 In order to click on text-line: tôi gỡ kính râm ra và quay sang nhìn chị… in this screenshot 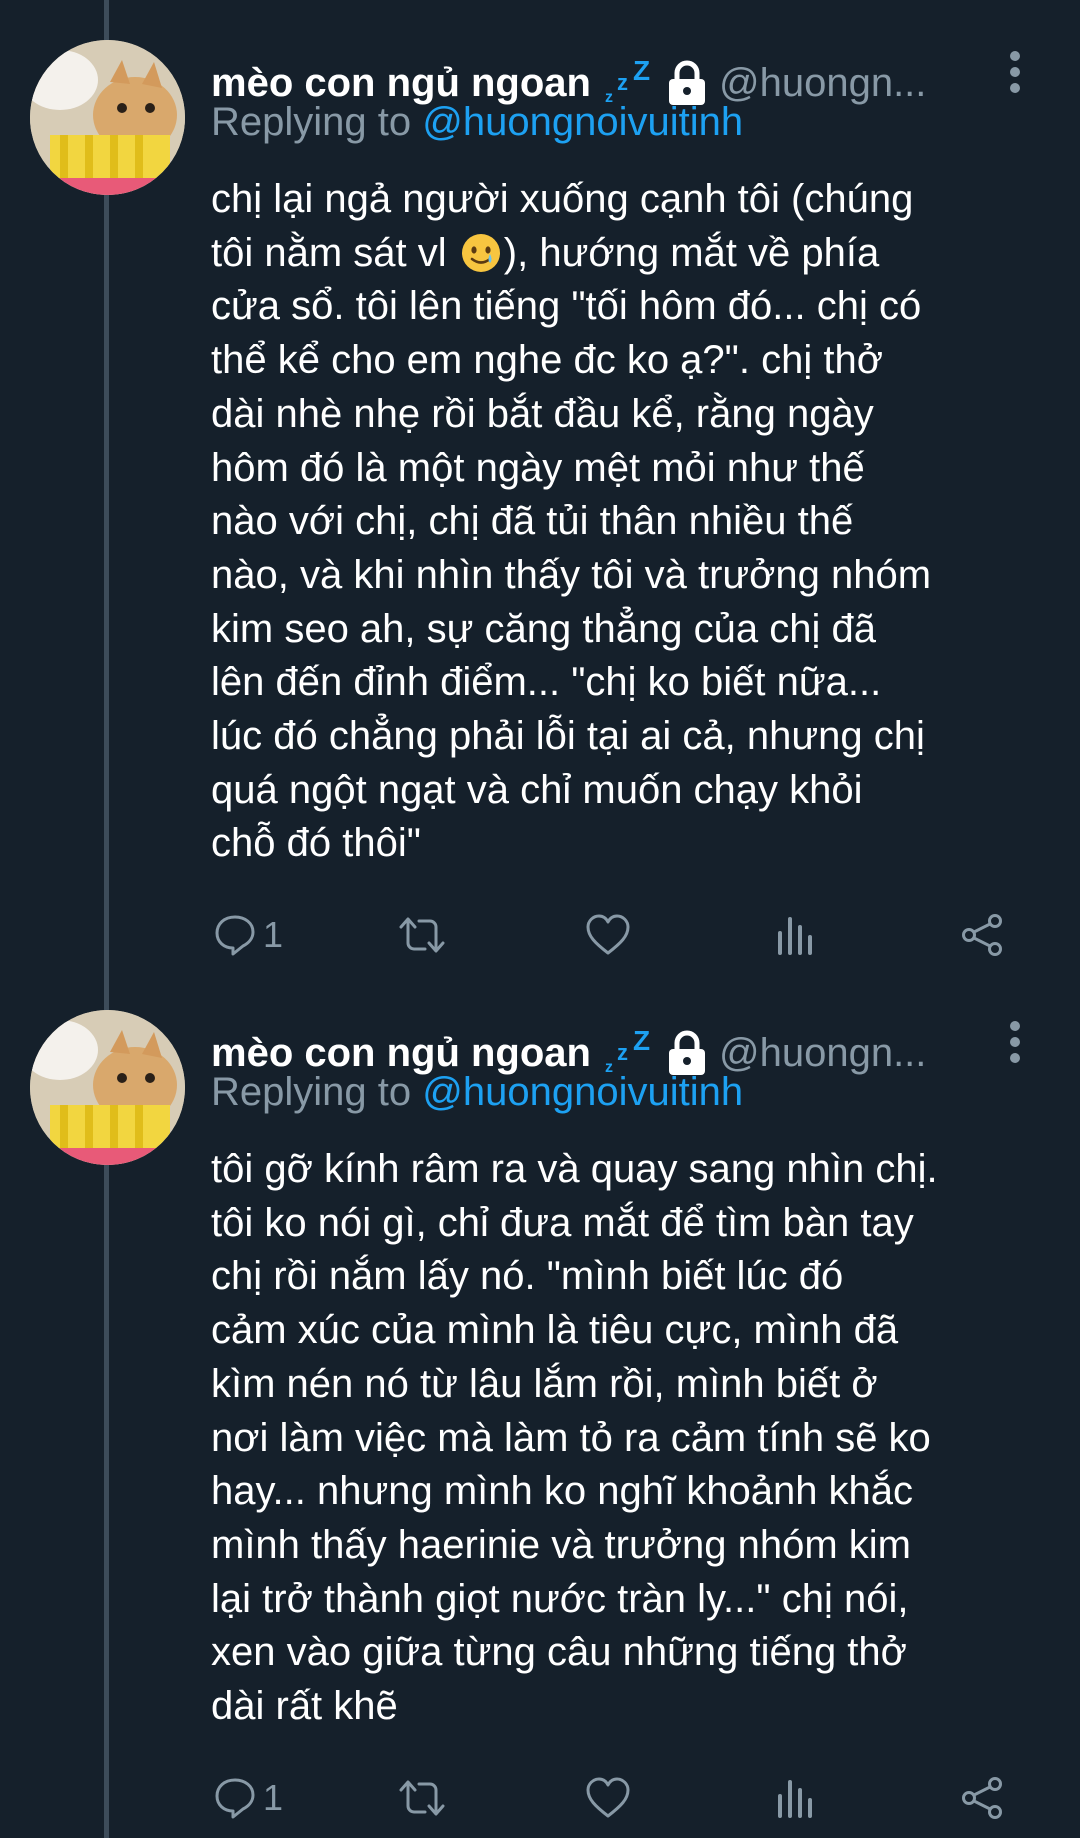, I will do `click(574, 1169)`.